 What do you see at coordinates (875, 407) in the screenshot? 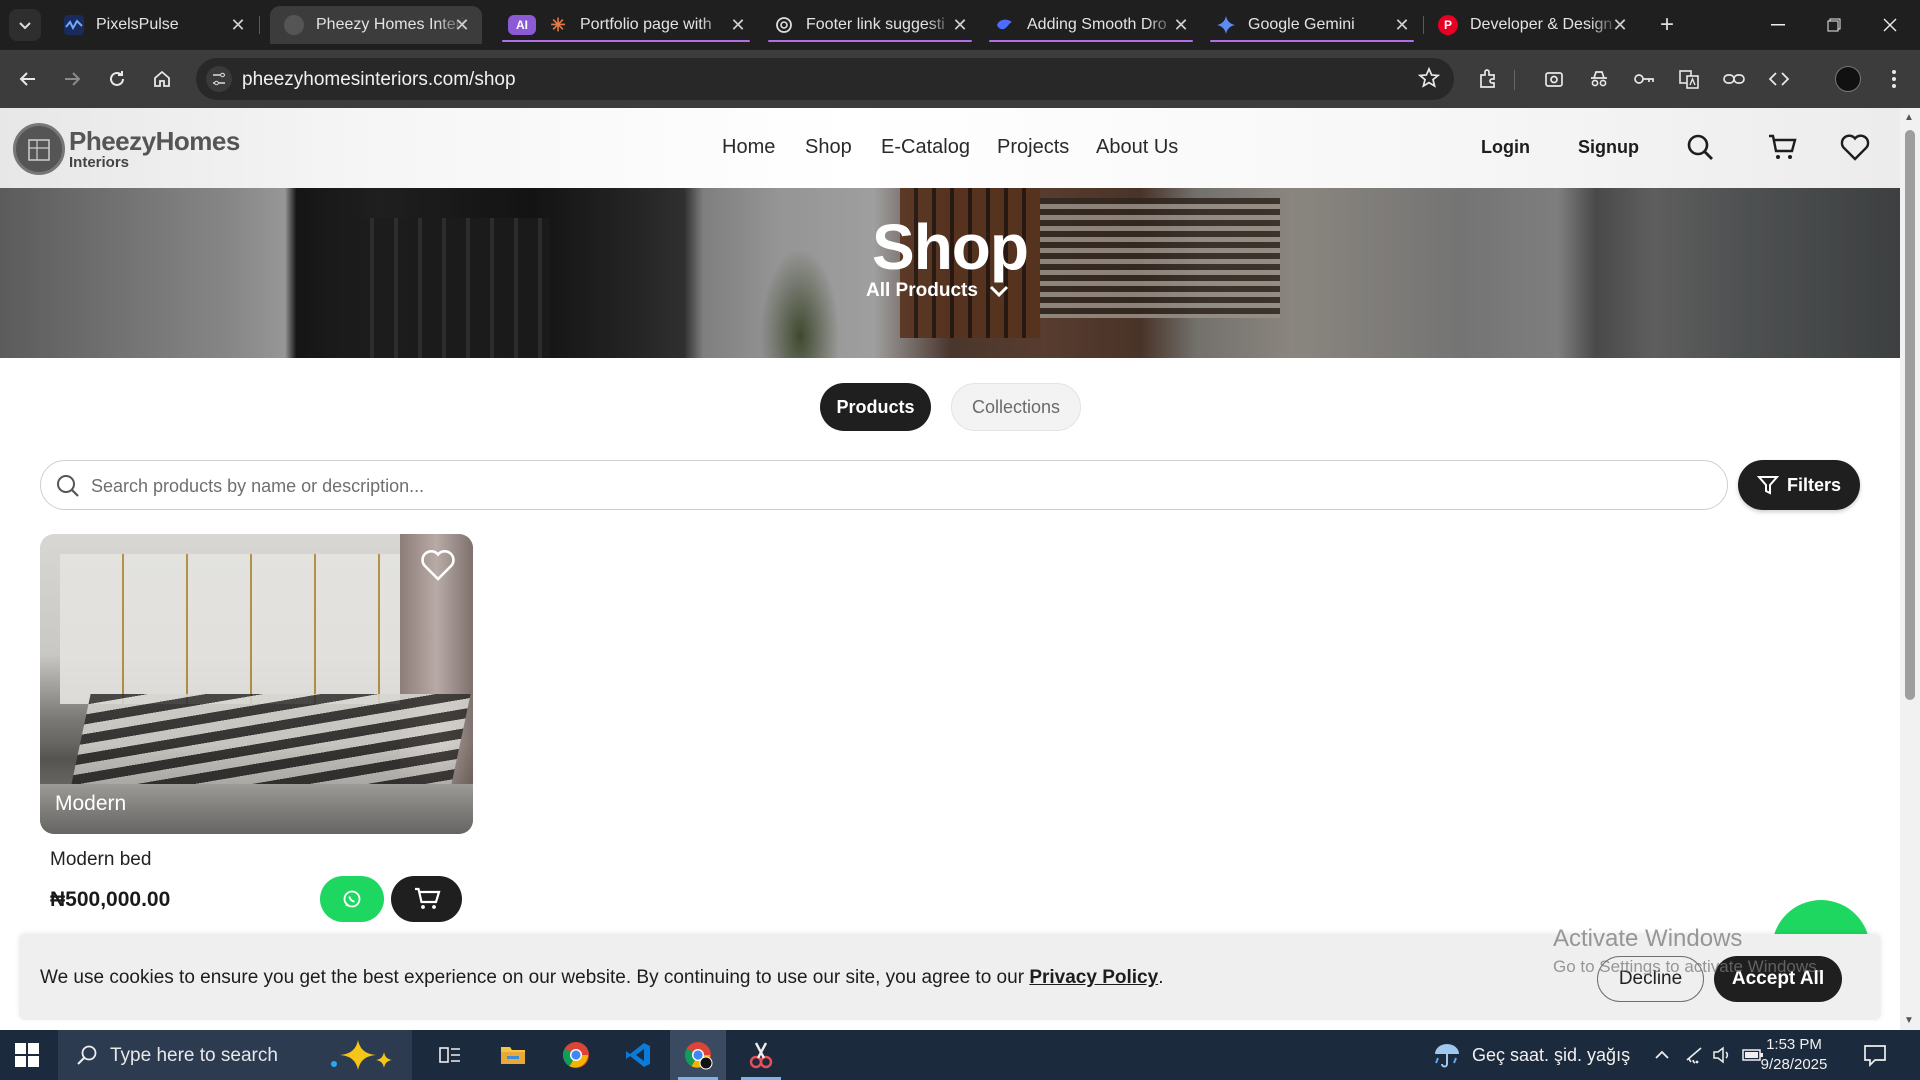
I see `tab-products: Products` at bounding box center [875, 407].